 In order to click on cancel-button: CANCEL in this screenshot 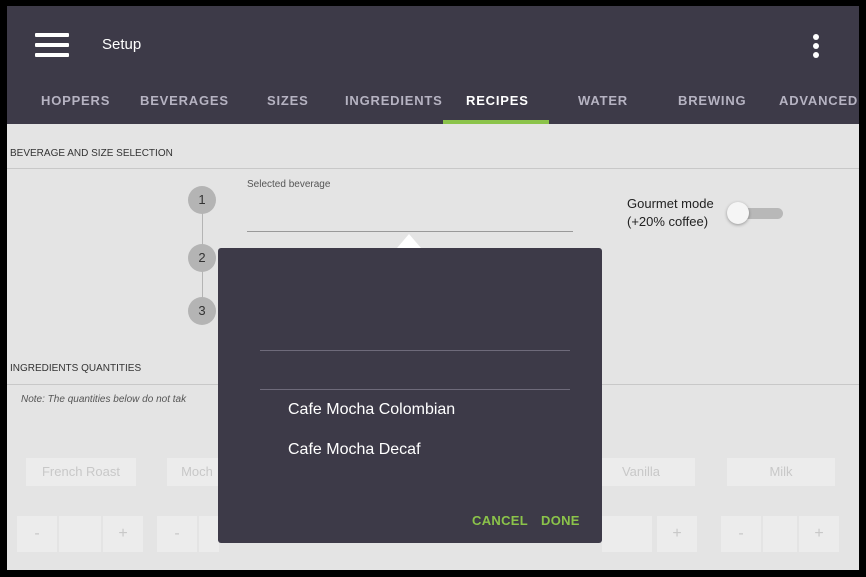, I will do `click(500, 520)`.